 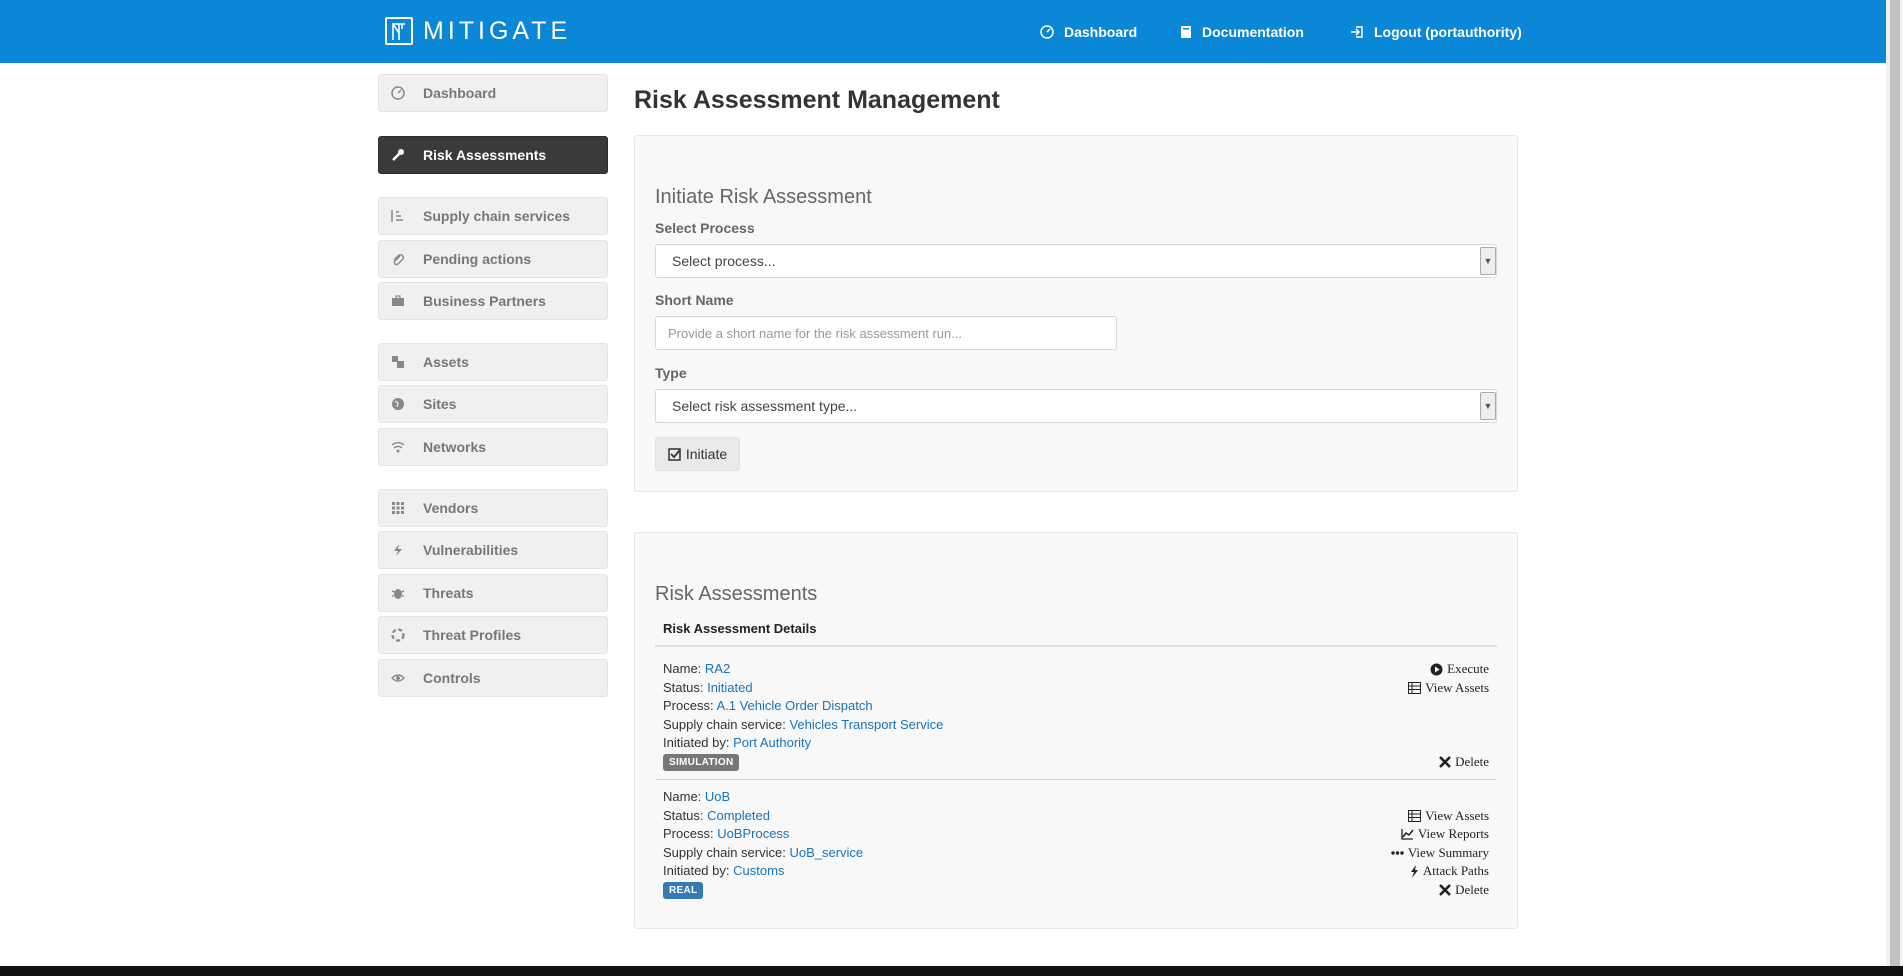 What do you see at coordinates (753, 833) in the screenshot?
I see `ra-process-value: UoBProcess` at bounding box center [753, 833].